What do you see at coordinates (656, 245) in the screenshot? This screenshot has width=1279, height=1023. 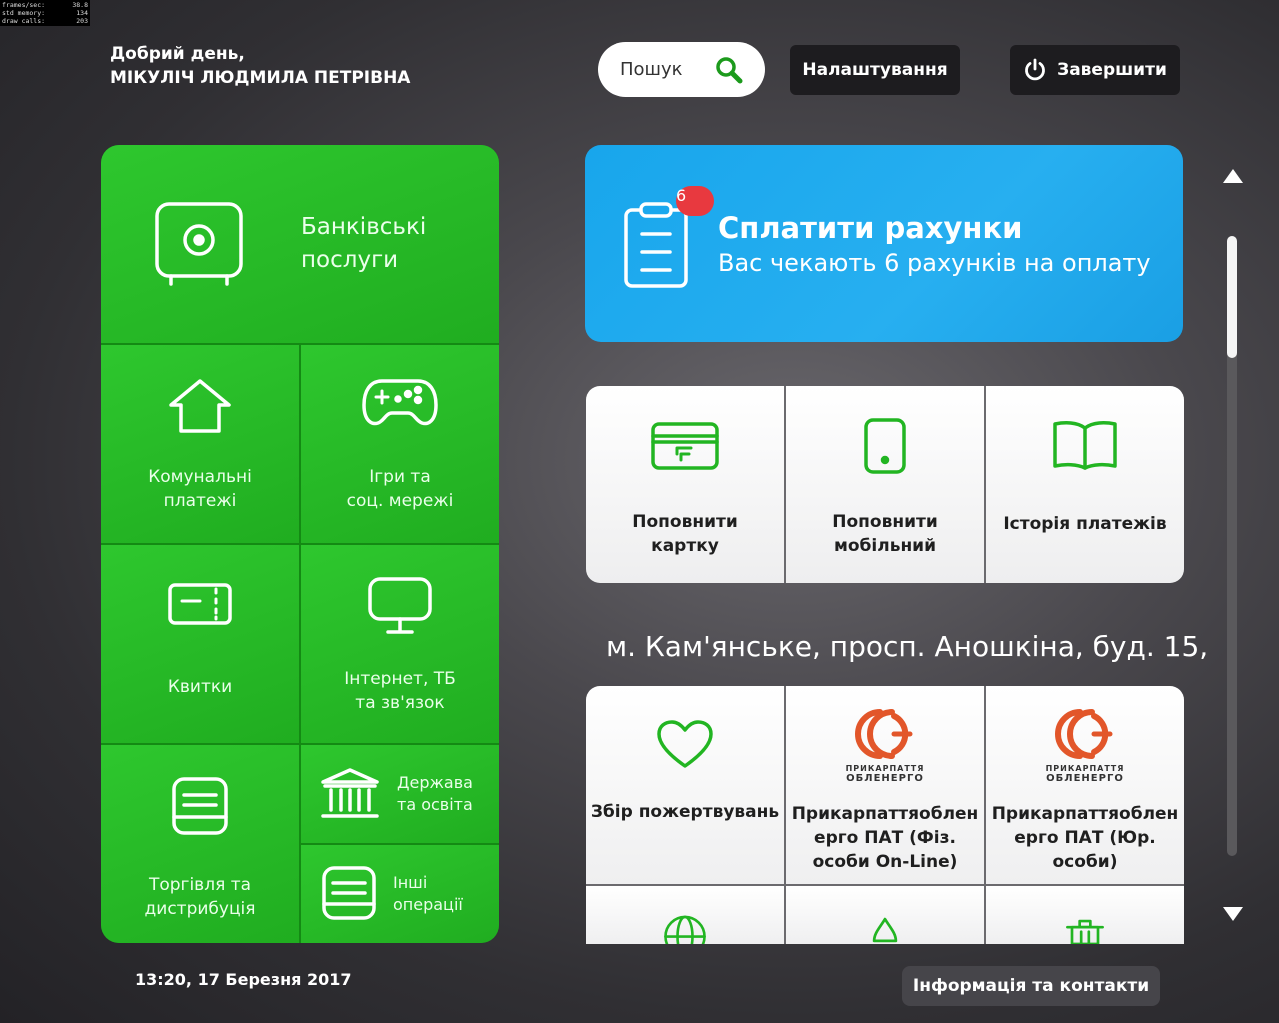 I see `clipboard-icon` at bounding box center [656, 245].